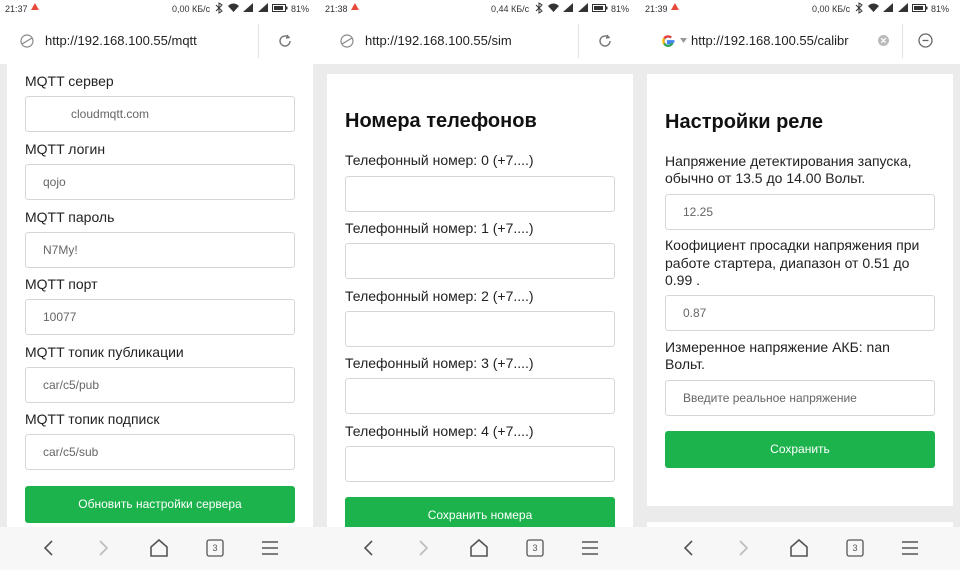  Describe the element at coordinates (787, 263) in the screenshot. I see `voltage-sag-label: работе стартера, диапазон от 0.51 до` at that location.